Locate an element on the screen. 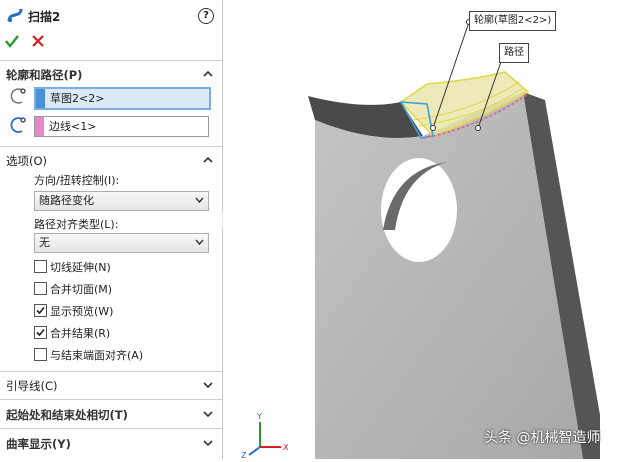 This screenshot has width=640, height=462. align-type-dropdown: 无 is located at coordinates (121, 243).